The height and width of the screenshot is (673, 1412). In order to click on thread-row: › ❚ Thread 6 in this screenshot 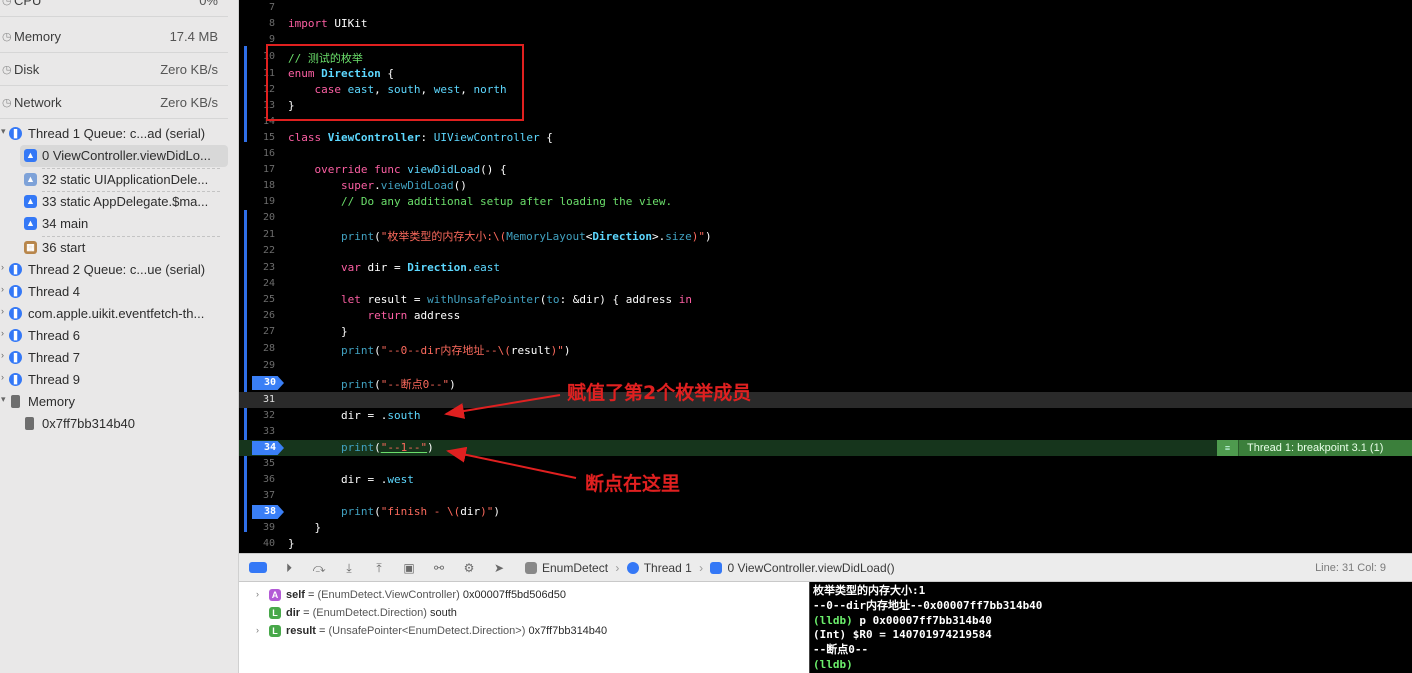, I will do `click(114, 336)`.